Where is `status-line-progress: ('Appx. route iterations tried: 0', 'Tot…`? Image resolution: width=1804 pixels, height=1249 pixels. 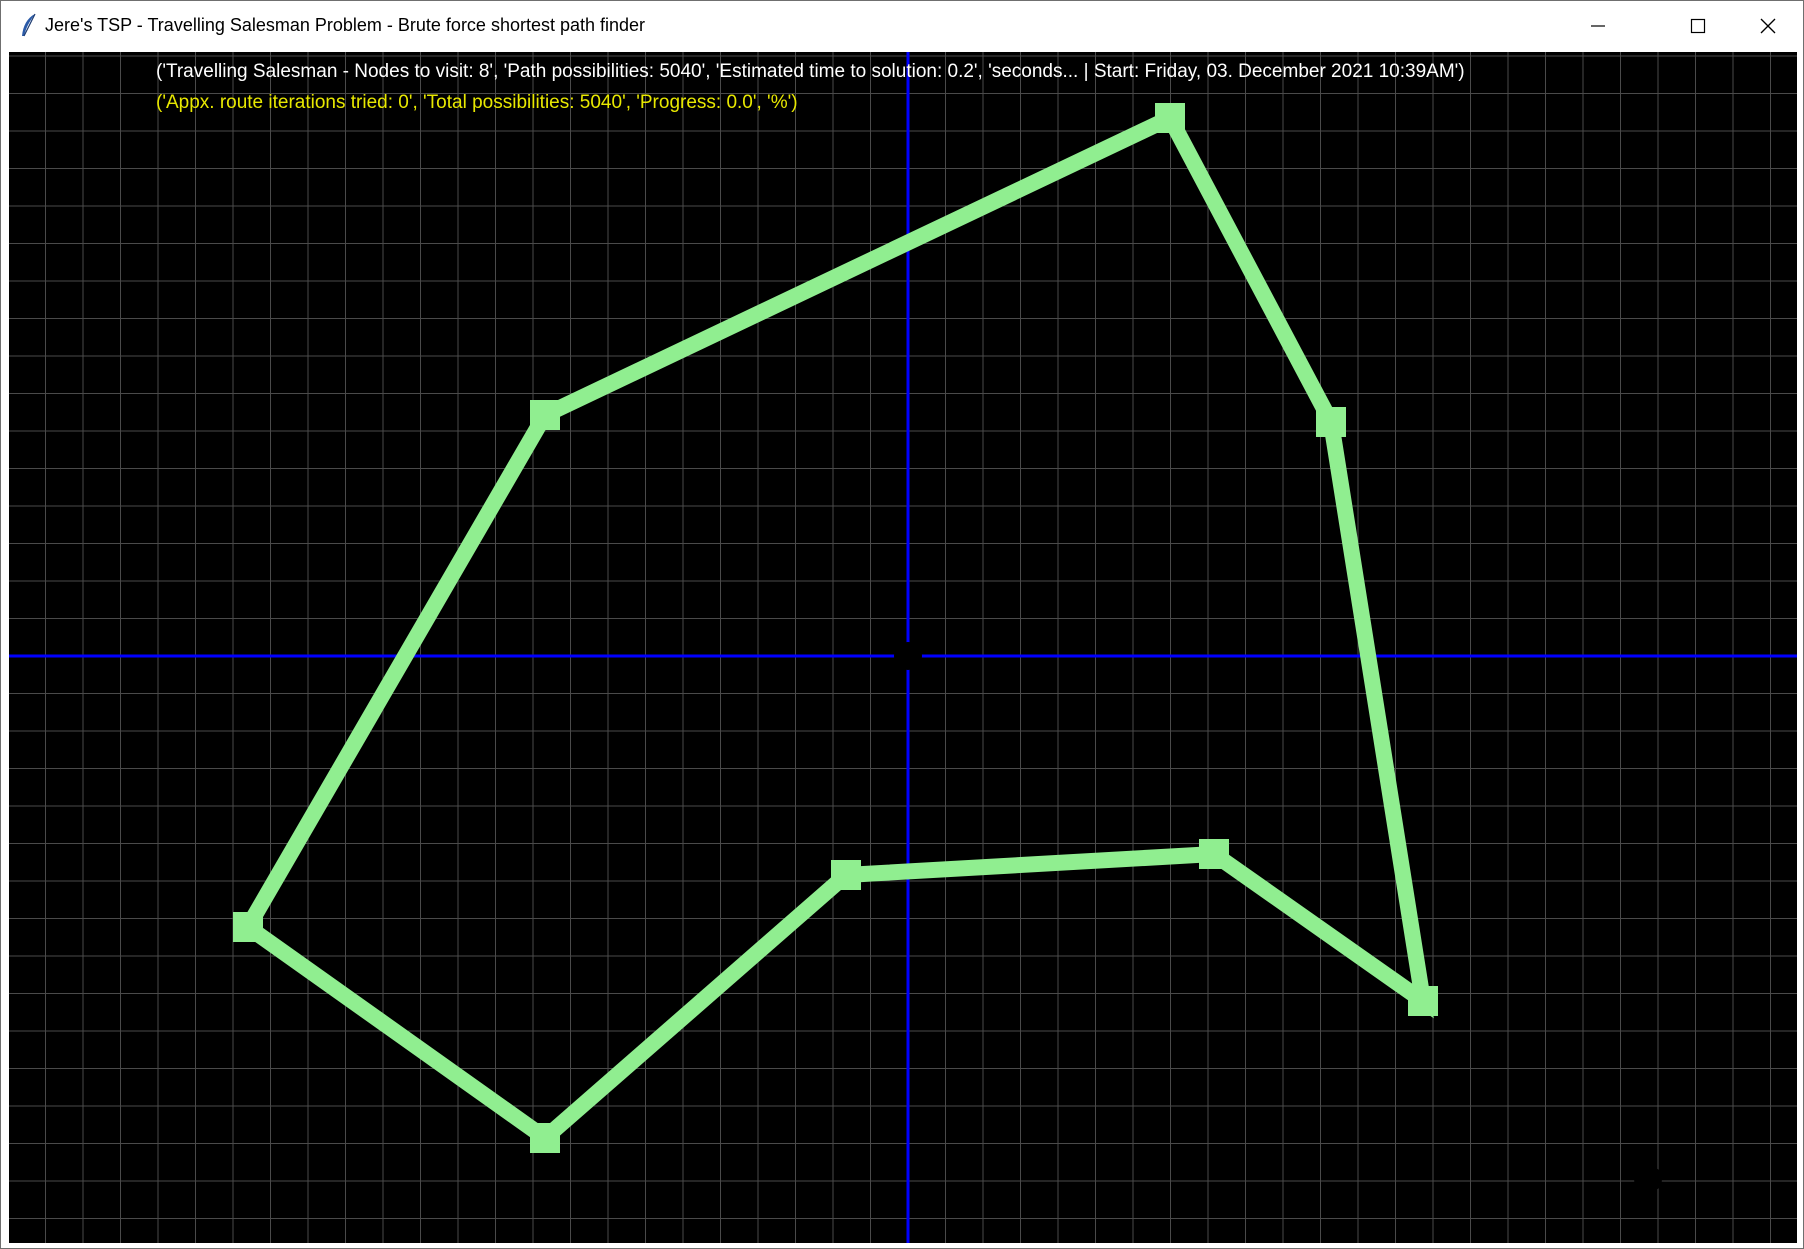
status-line-progress: ('Appx. route iterations tried: 0', 'Tot… is located at coordinates (477, 102).